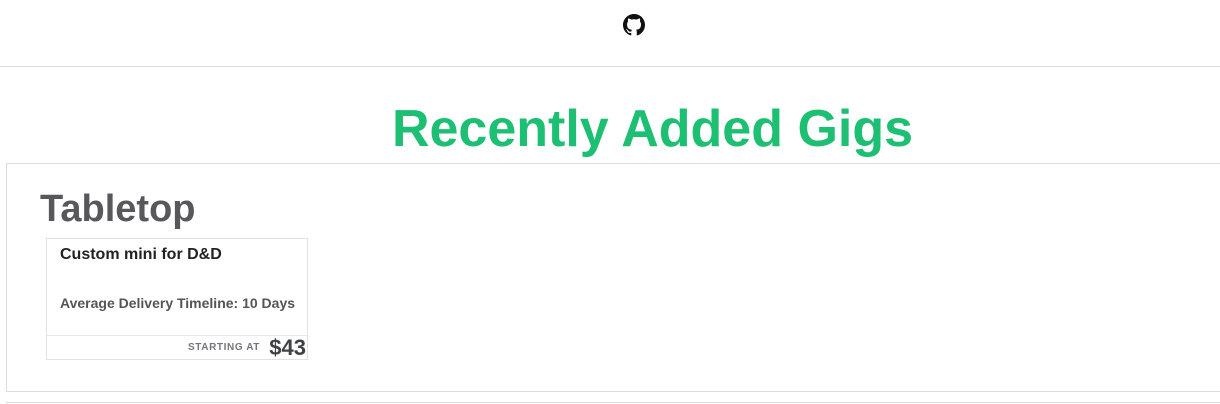  Describe the element at coordinates (224, 347) in the screenshot. I see `starting-at-label: STARTING AT` at that location.